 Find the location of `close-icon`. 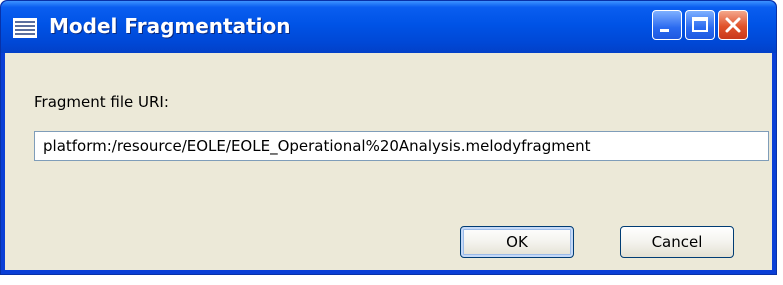

close-icon is located at coordinates (733, 25).